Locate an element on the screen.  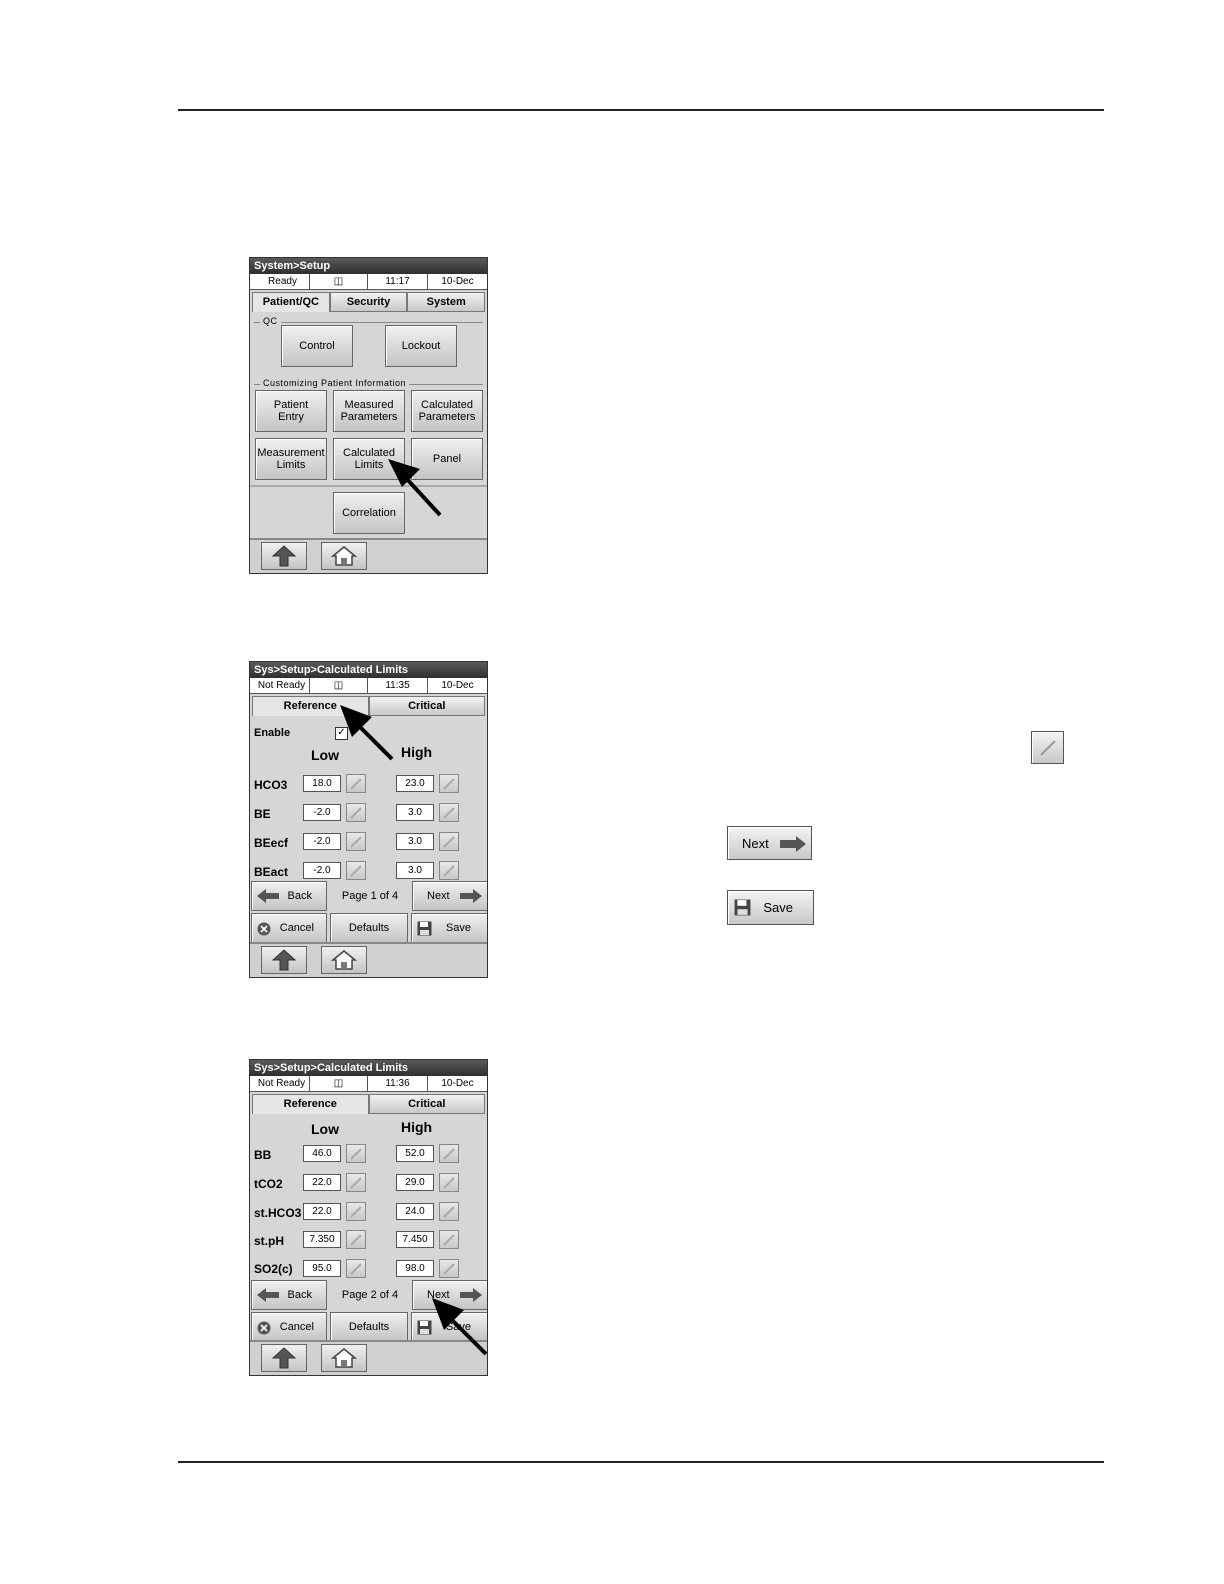
tab-system: System is located at coordinates (446, 302).